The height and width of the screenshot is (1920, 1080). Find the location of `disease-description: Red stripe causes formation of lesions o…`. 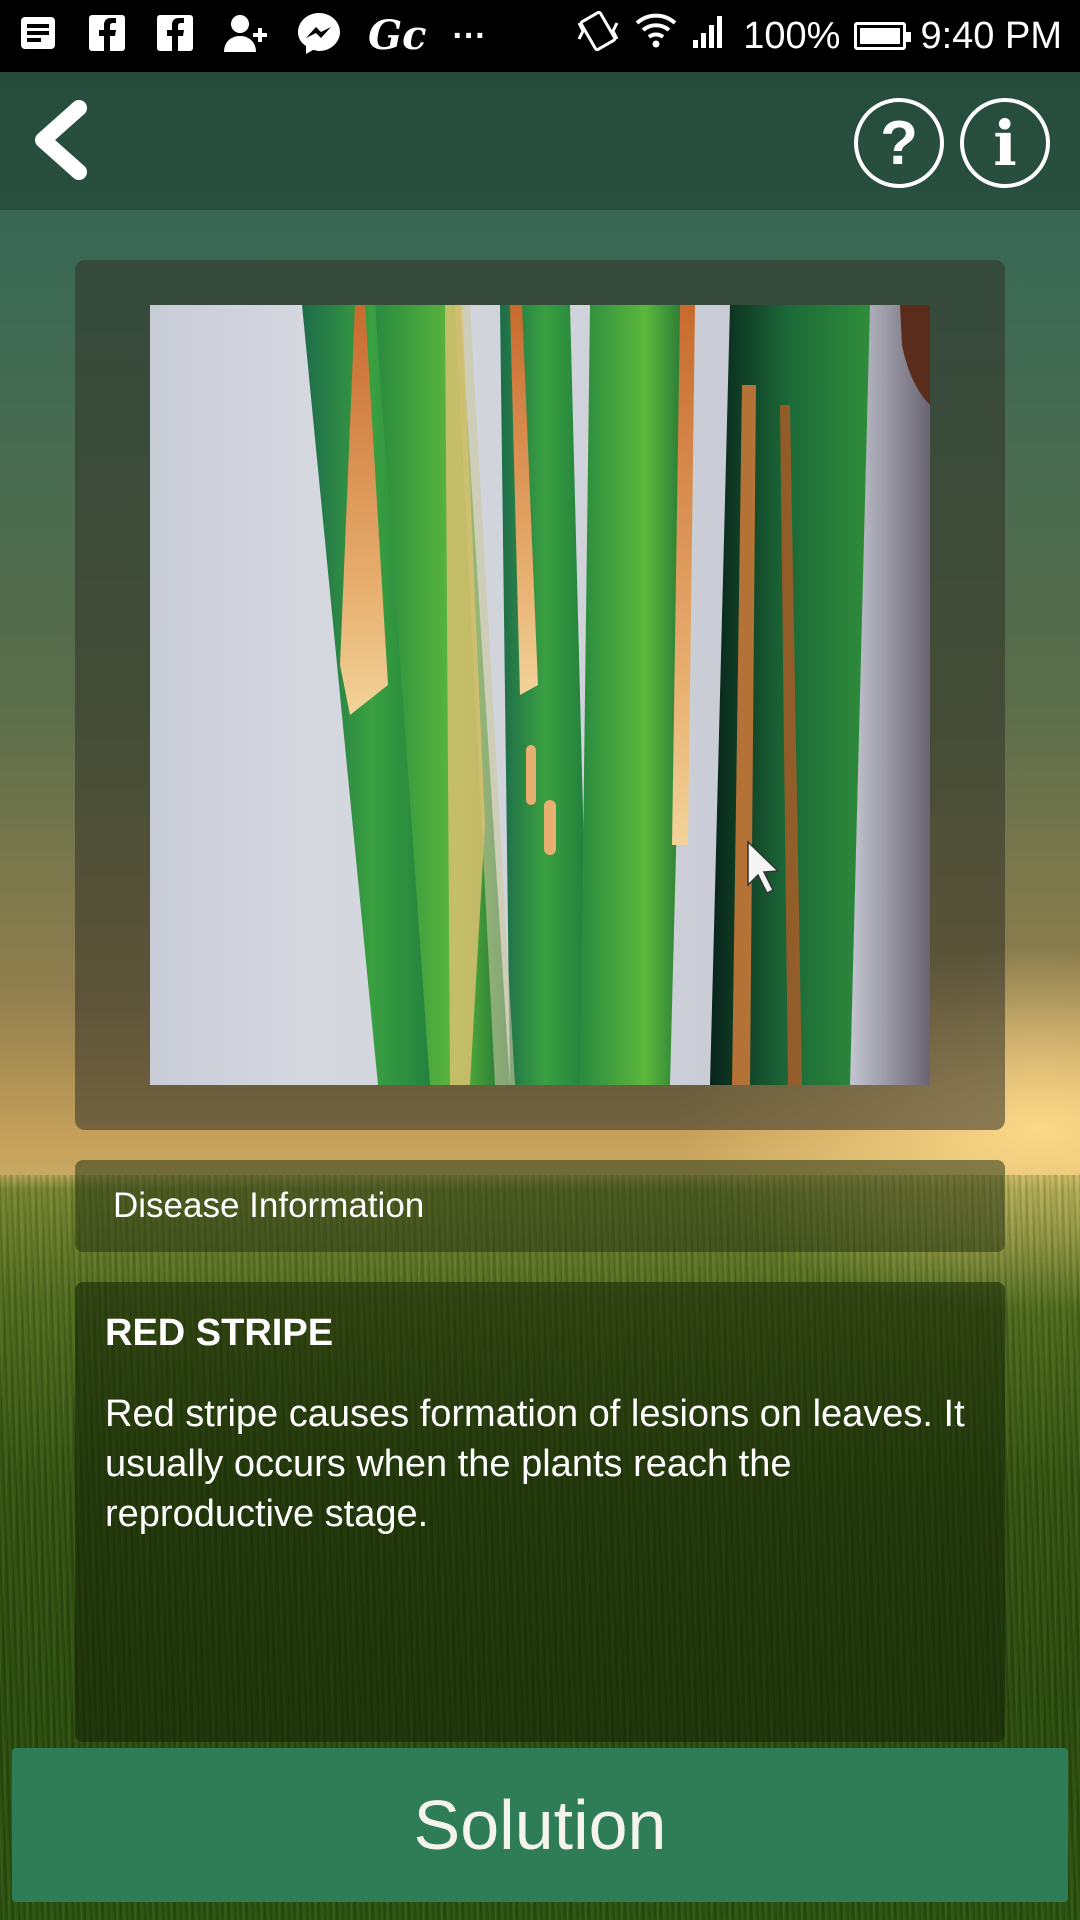

disease-description: Red stripe causes formation of lesions o… is located at coordinates (535, 1464).